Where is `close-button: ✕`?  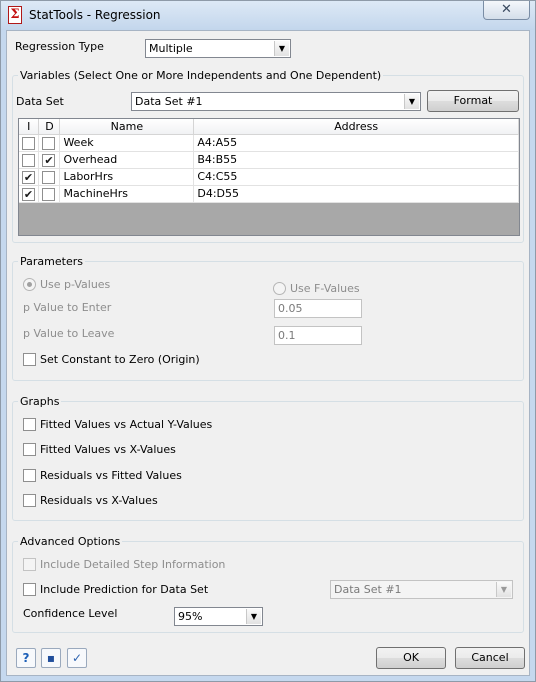 close-button: ✕ is located at coordinates (506, 10).